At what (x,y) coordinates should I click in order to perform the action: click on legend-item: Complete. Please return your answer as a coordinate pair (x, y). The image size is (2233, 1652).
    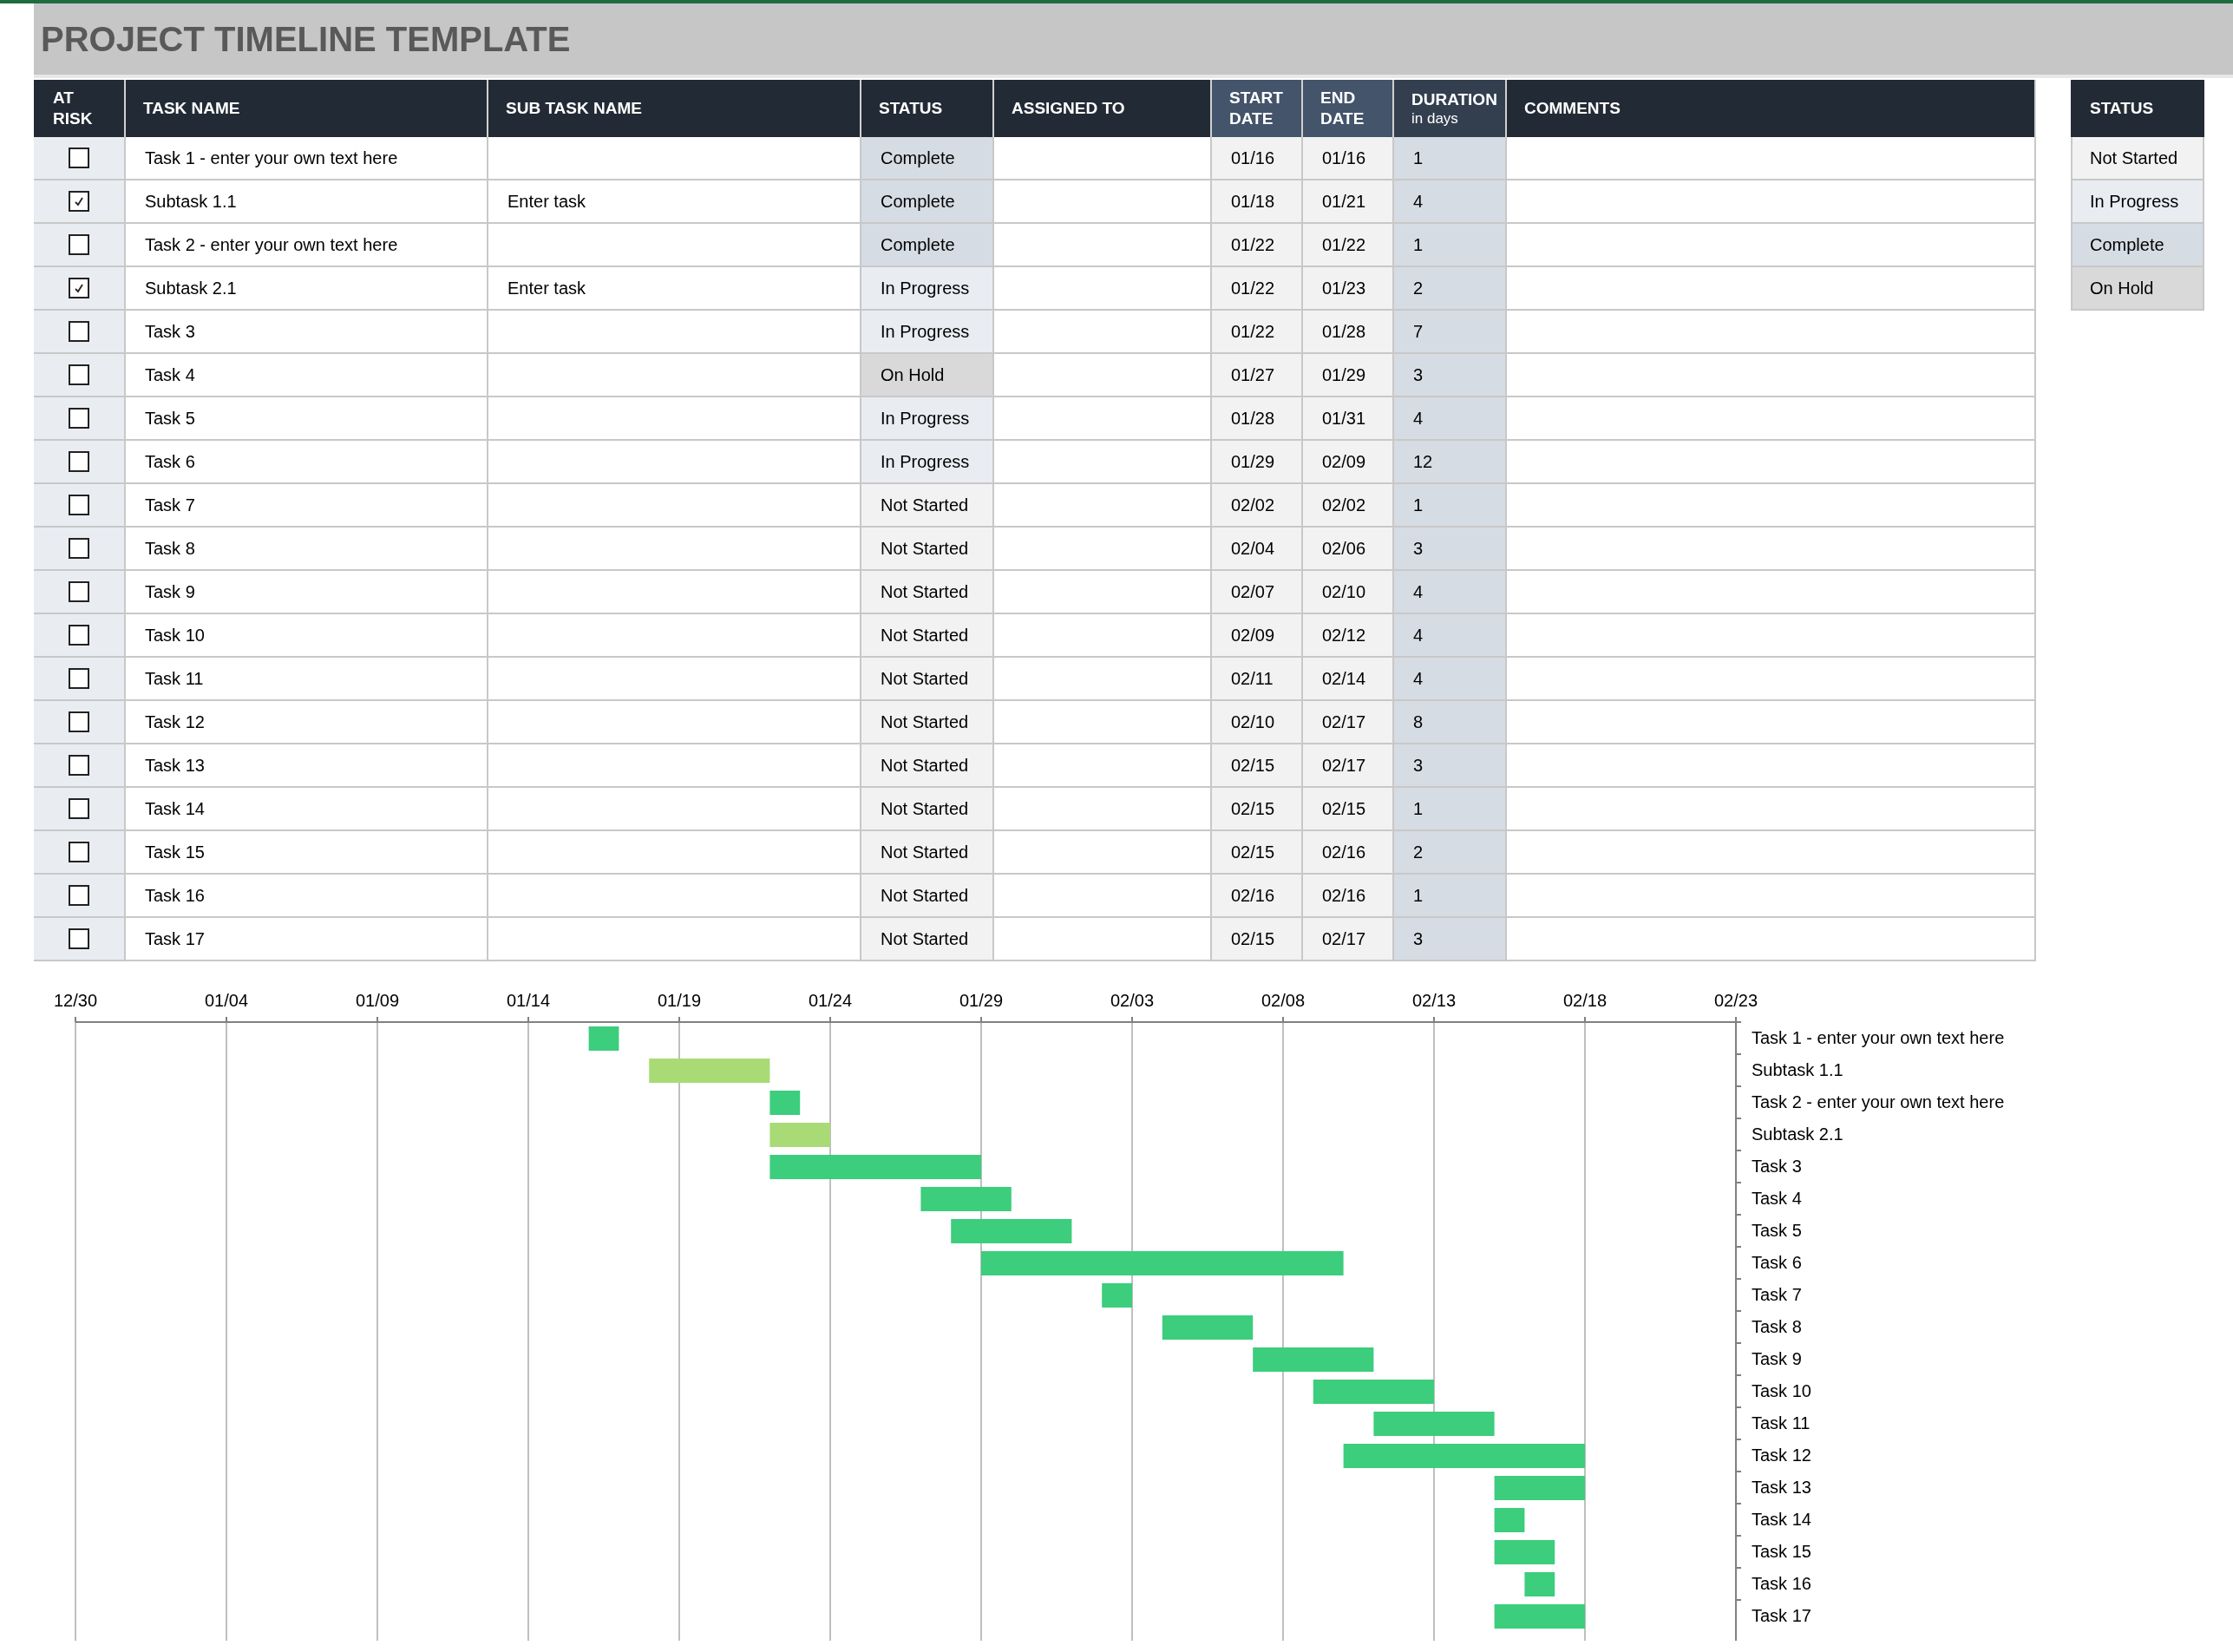
    Looking at the image, I should click on (2137, 245).